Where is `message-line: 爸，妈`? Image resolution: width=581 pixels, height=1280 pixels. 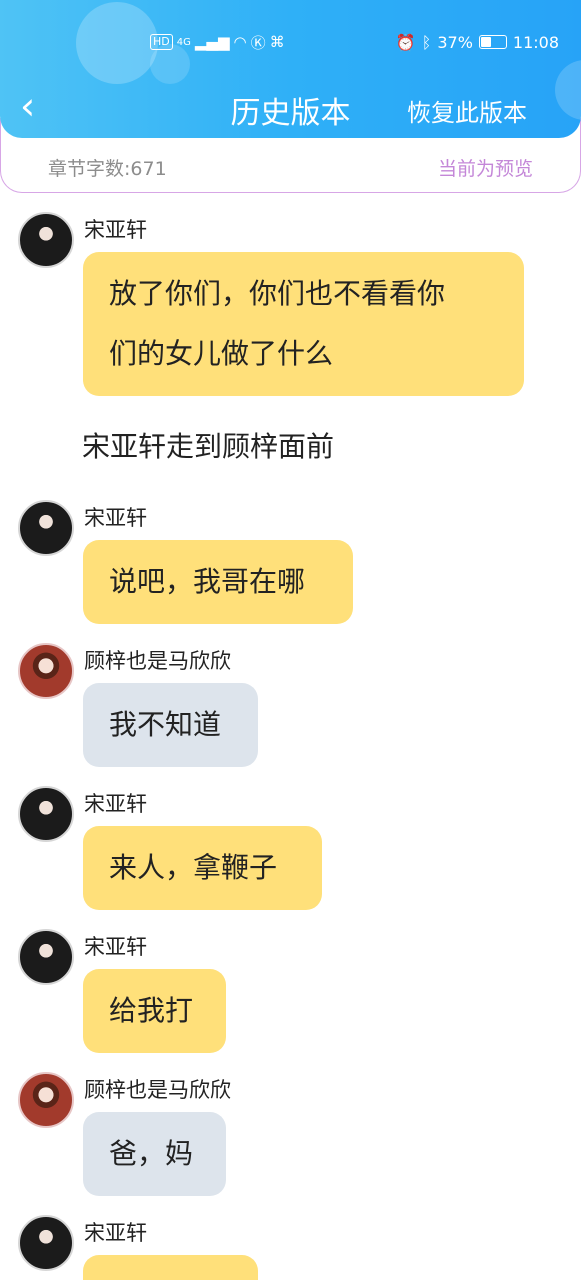
message-line: 爸，妈 is located at coordinates (151, 1153).